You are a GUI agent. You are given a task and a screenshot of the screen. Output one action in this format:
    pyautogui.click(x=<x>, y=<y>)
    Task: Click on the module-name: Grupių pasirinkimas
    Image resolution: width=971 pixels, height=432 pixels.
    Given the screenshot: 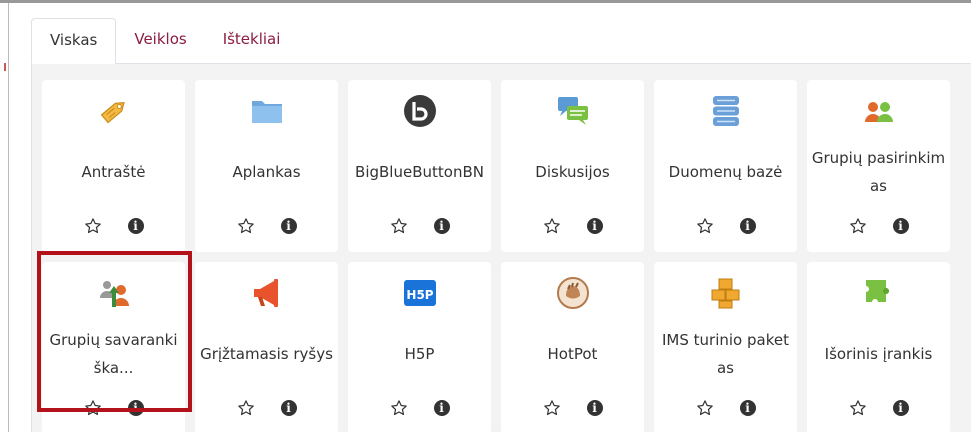 What is the action you would take?
    pyautogui.click(x=878, y=172)
    